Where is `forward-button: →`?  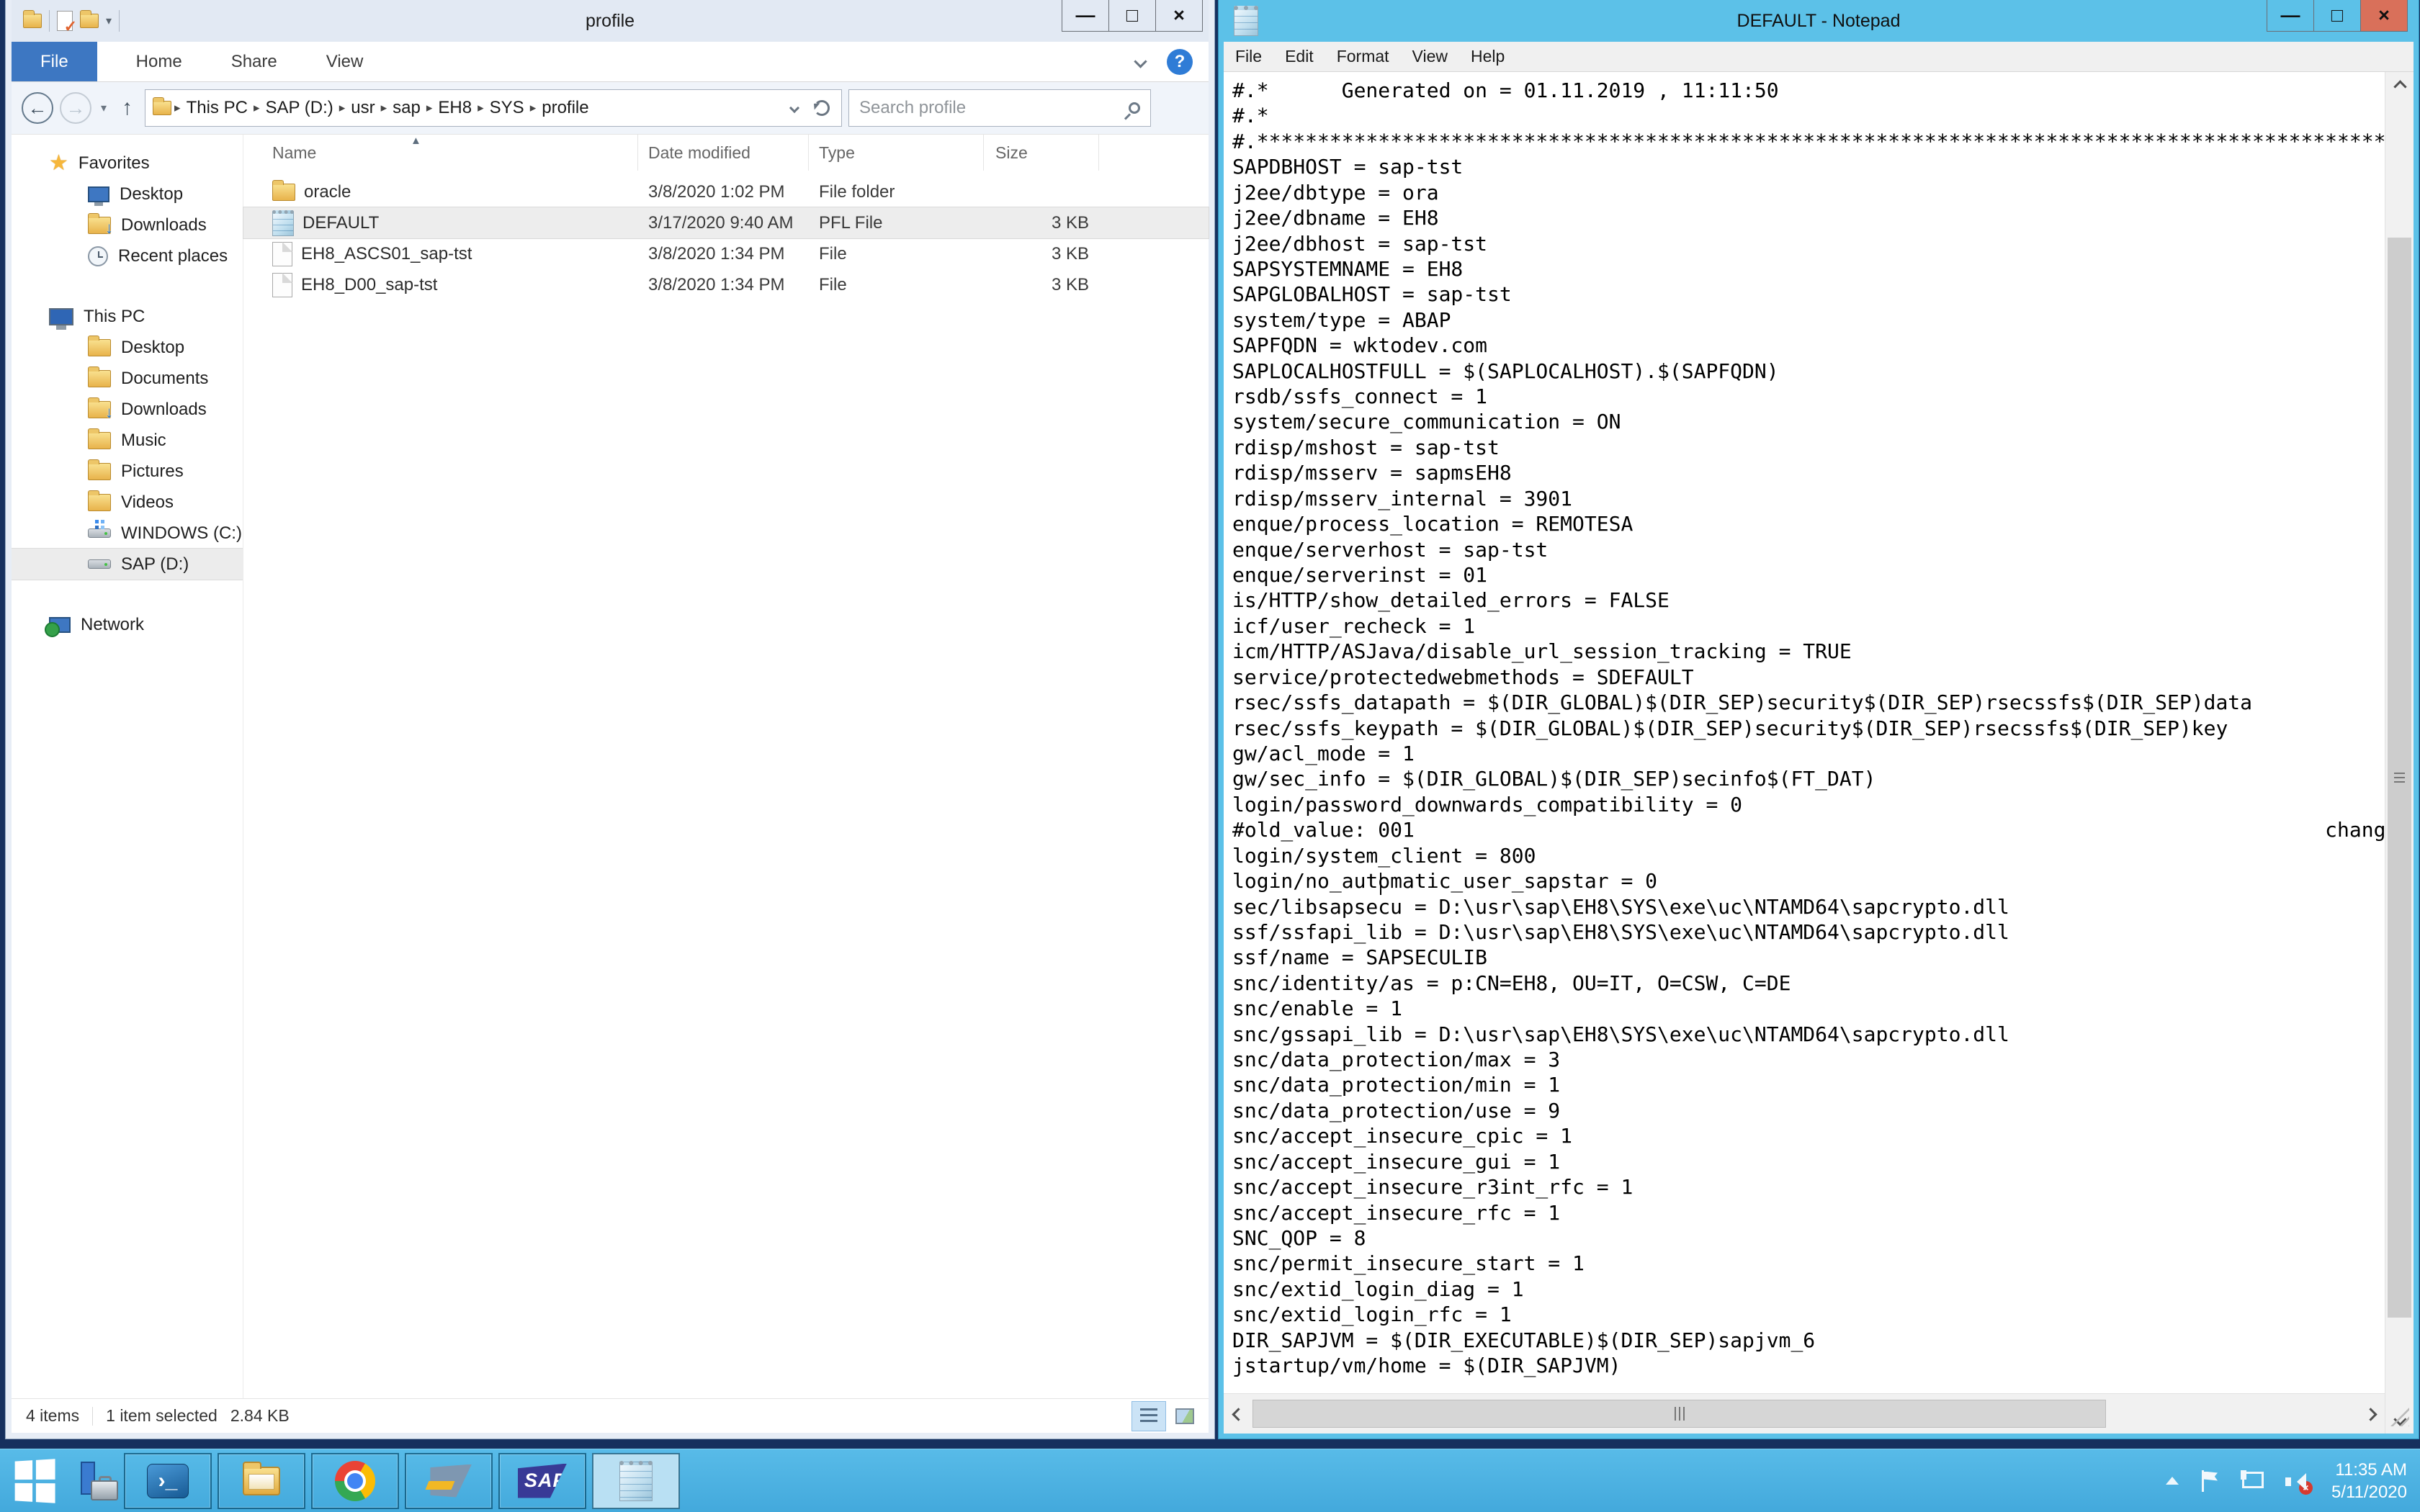 forward-button: → is located at coordinates (75, 108).